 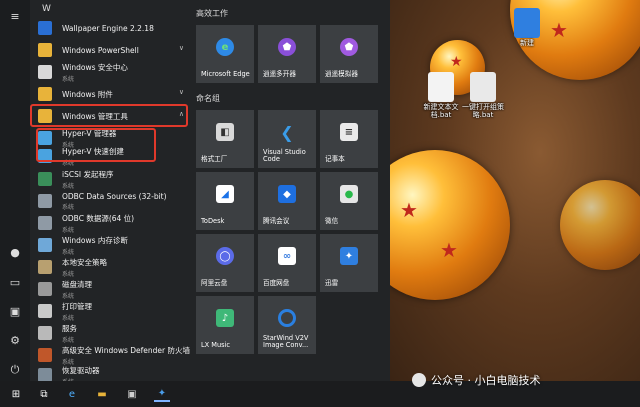 I want to click on desktop-icon-xunlei: 新建, so click(x=527, y=28).